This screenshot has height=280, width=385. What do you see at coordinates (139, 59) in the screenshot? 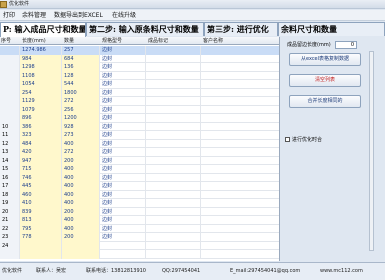
I see `table-row: 984 684 边封` at bounding box center [139, 59].